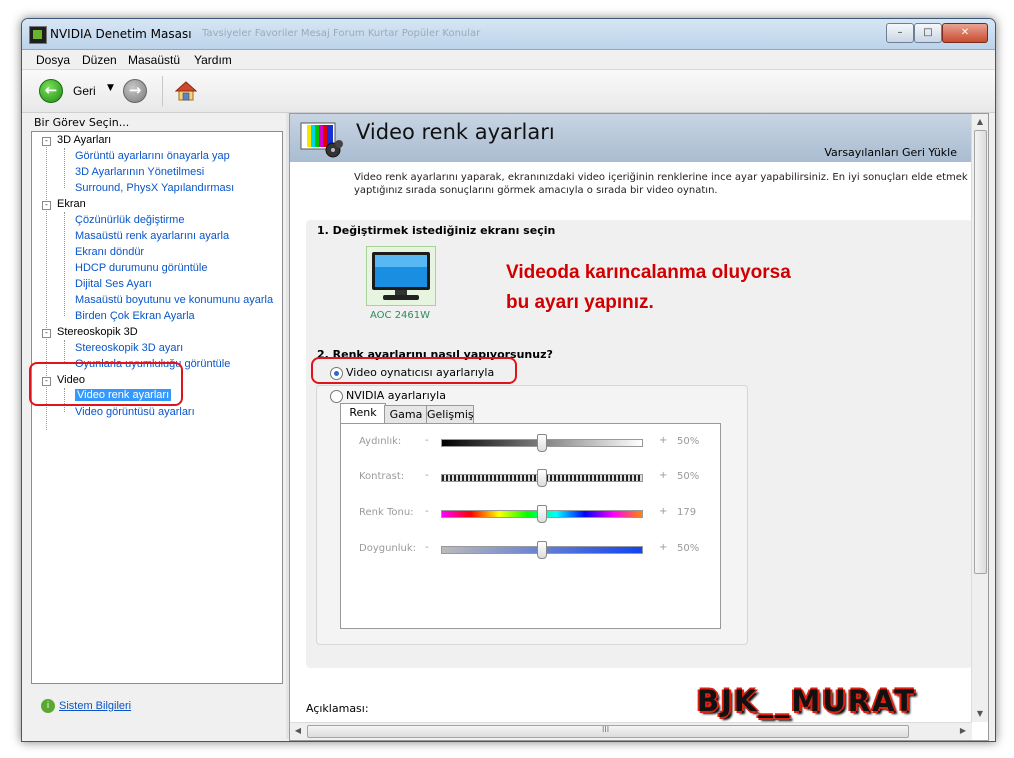 The width and height of the screenshot is (1014, 758). I want to click on collapse-toggle-stereo: -, so click(46, 333).